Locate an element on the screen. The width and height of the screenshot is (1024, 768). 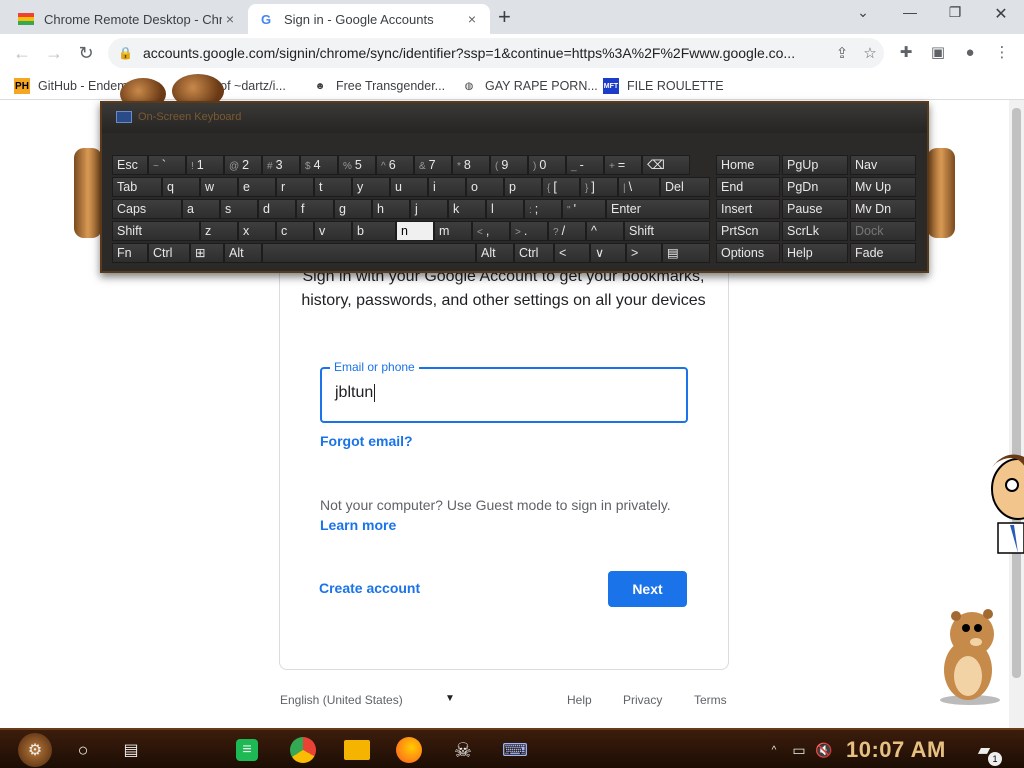
osk-key-k61: + = is located at coordinates (623, 165).